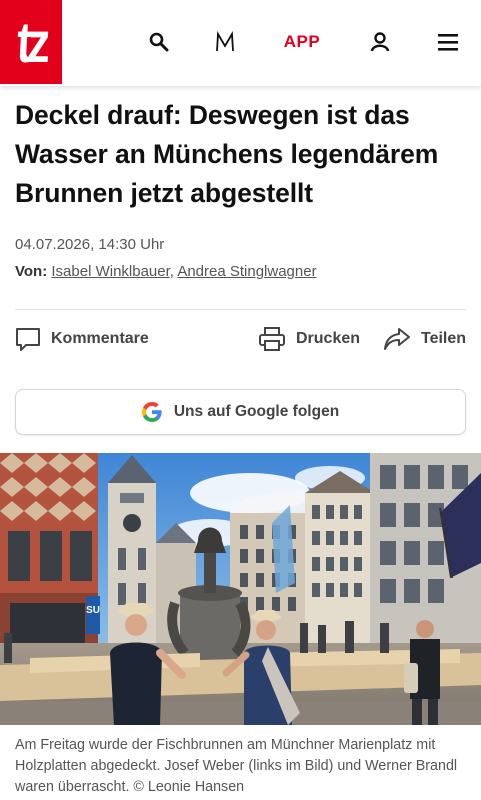 The height and width of the screenshot is (800, 481). What do you see at coordinates (302, 42) in the screenshot?
I see `app-link: APP` at bounding box center [302, 42].